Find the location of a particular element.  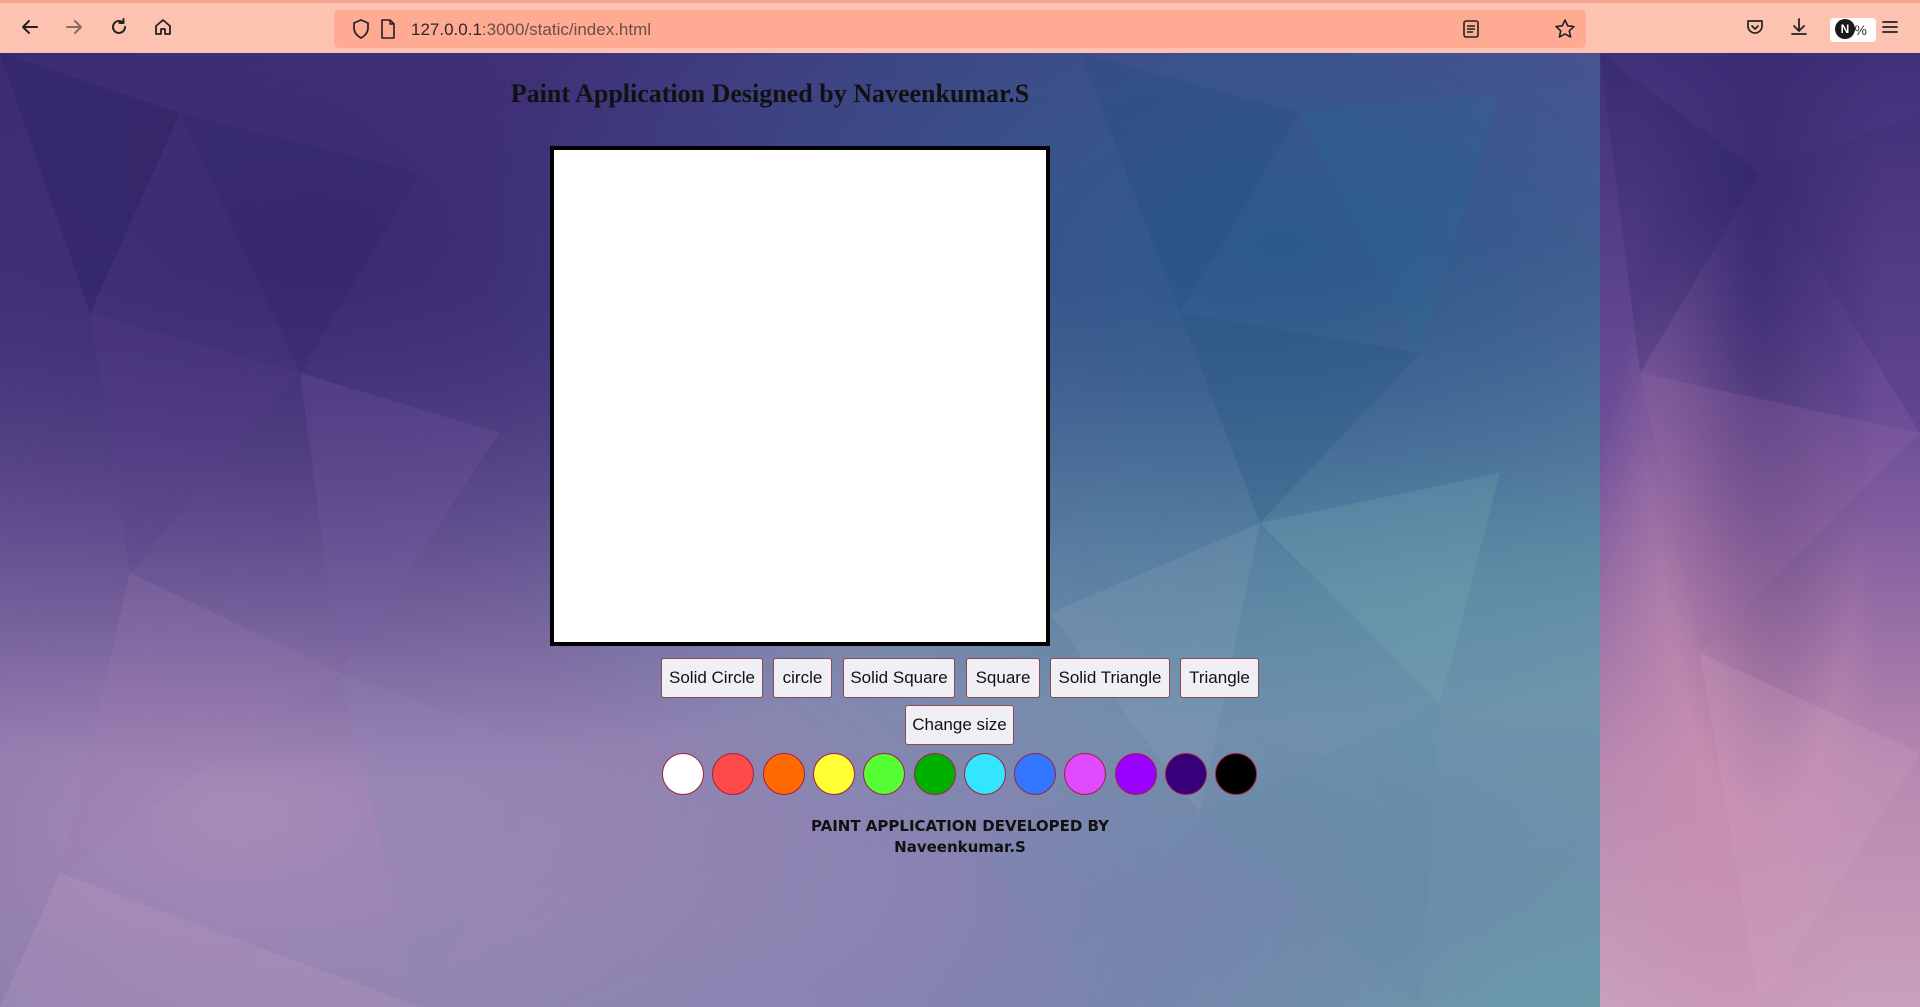

account-avatar: N is located at coordinates (1845, 29).